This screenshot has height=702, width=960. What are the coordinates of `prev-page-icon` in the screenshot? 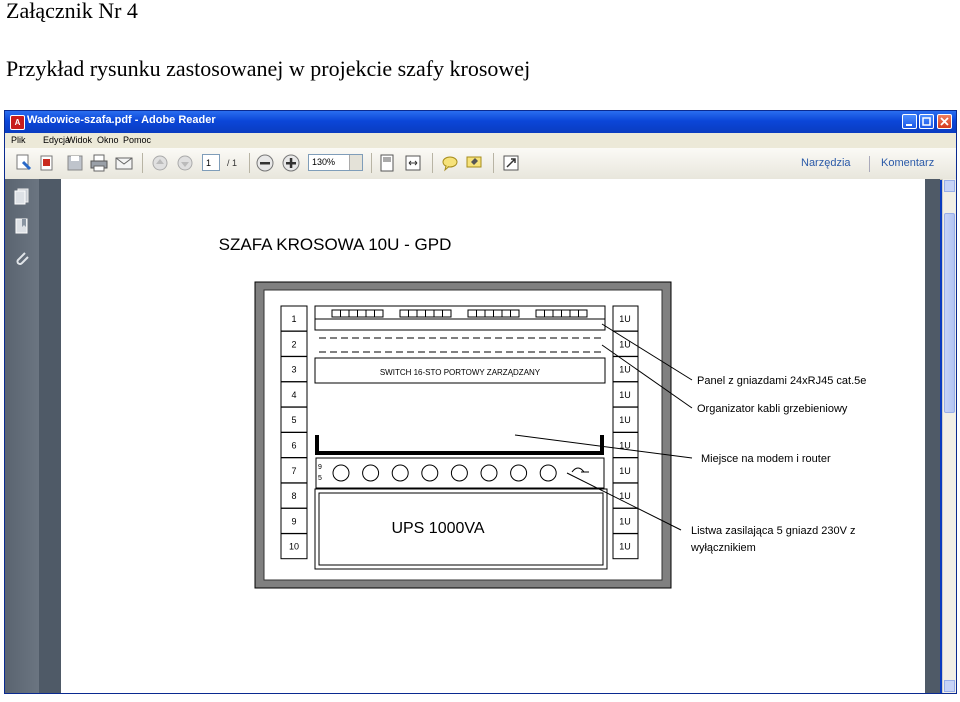 It's located at (160, 163).